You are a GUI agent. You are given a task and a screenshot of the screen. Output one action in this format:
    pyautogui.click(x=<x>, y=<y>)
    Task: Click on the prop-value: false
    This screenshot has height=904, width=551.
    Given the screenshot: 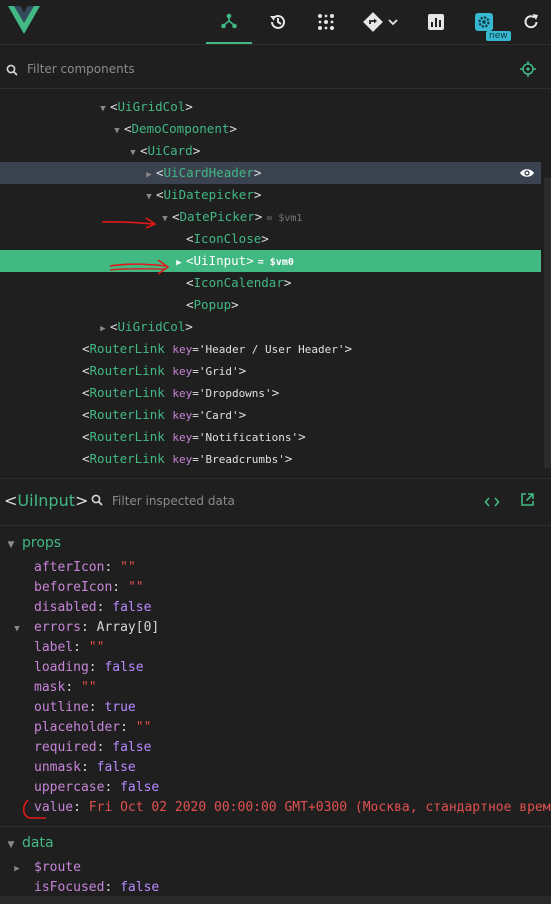 What is the action you would take?
    pyautogui.click(x=132, y=747)
    